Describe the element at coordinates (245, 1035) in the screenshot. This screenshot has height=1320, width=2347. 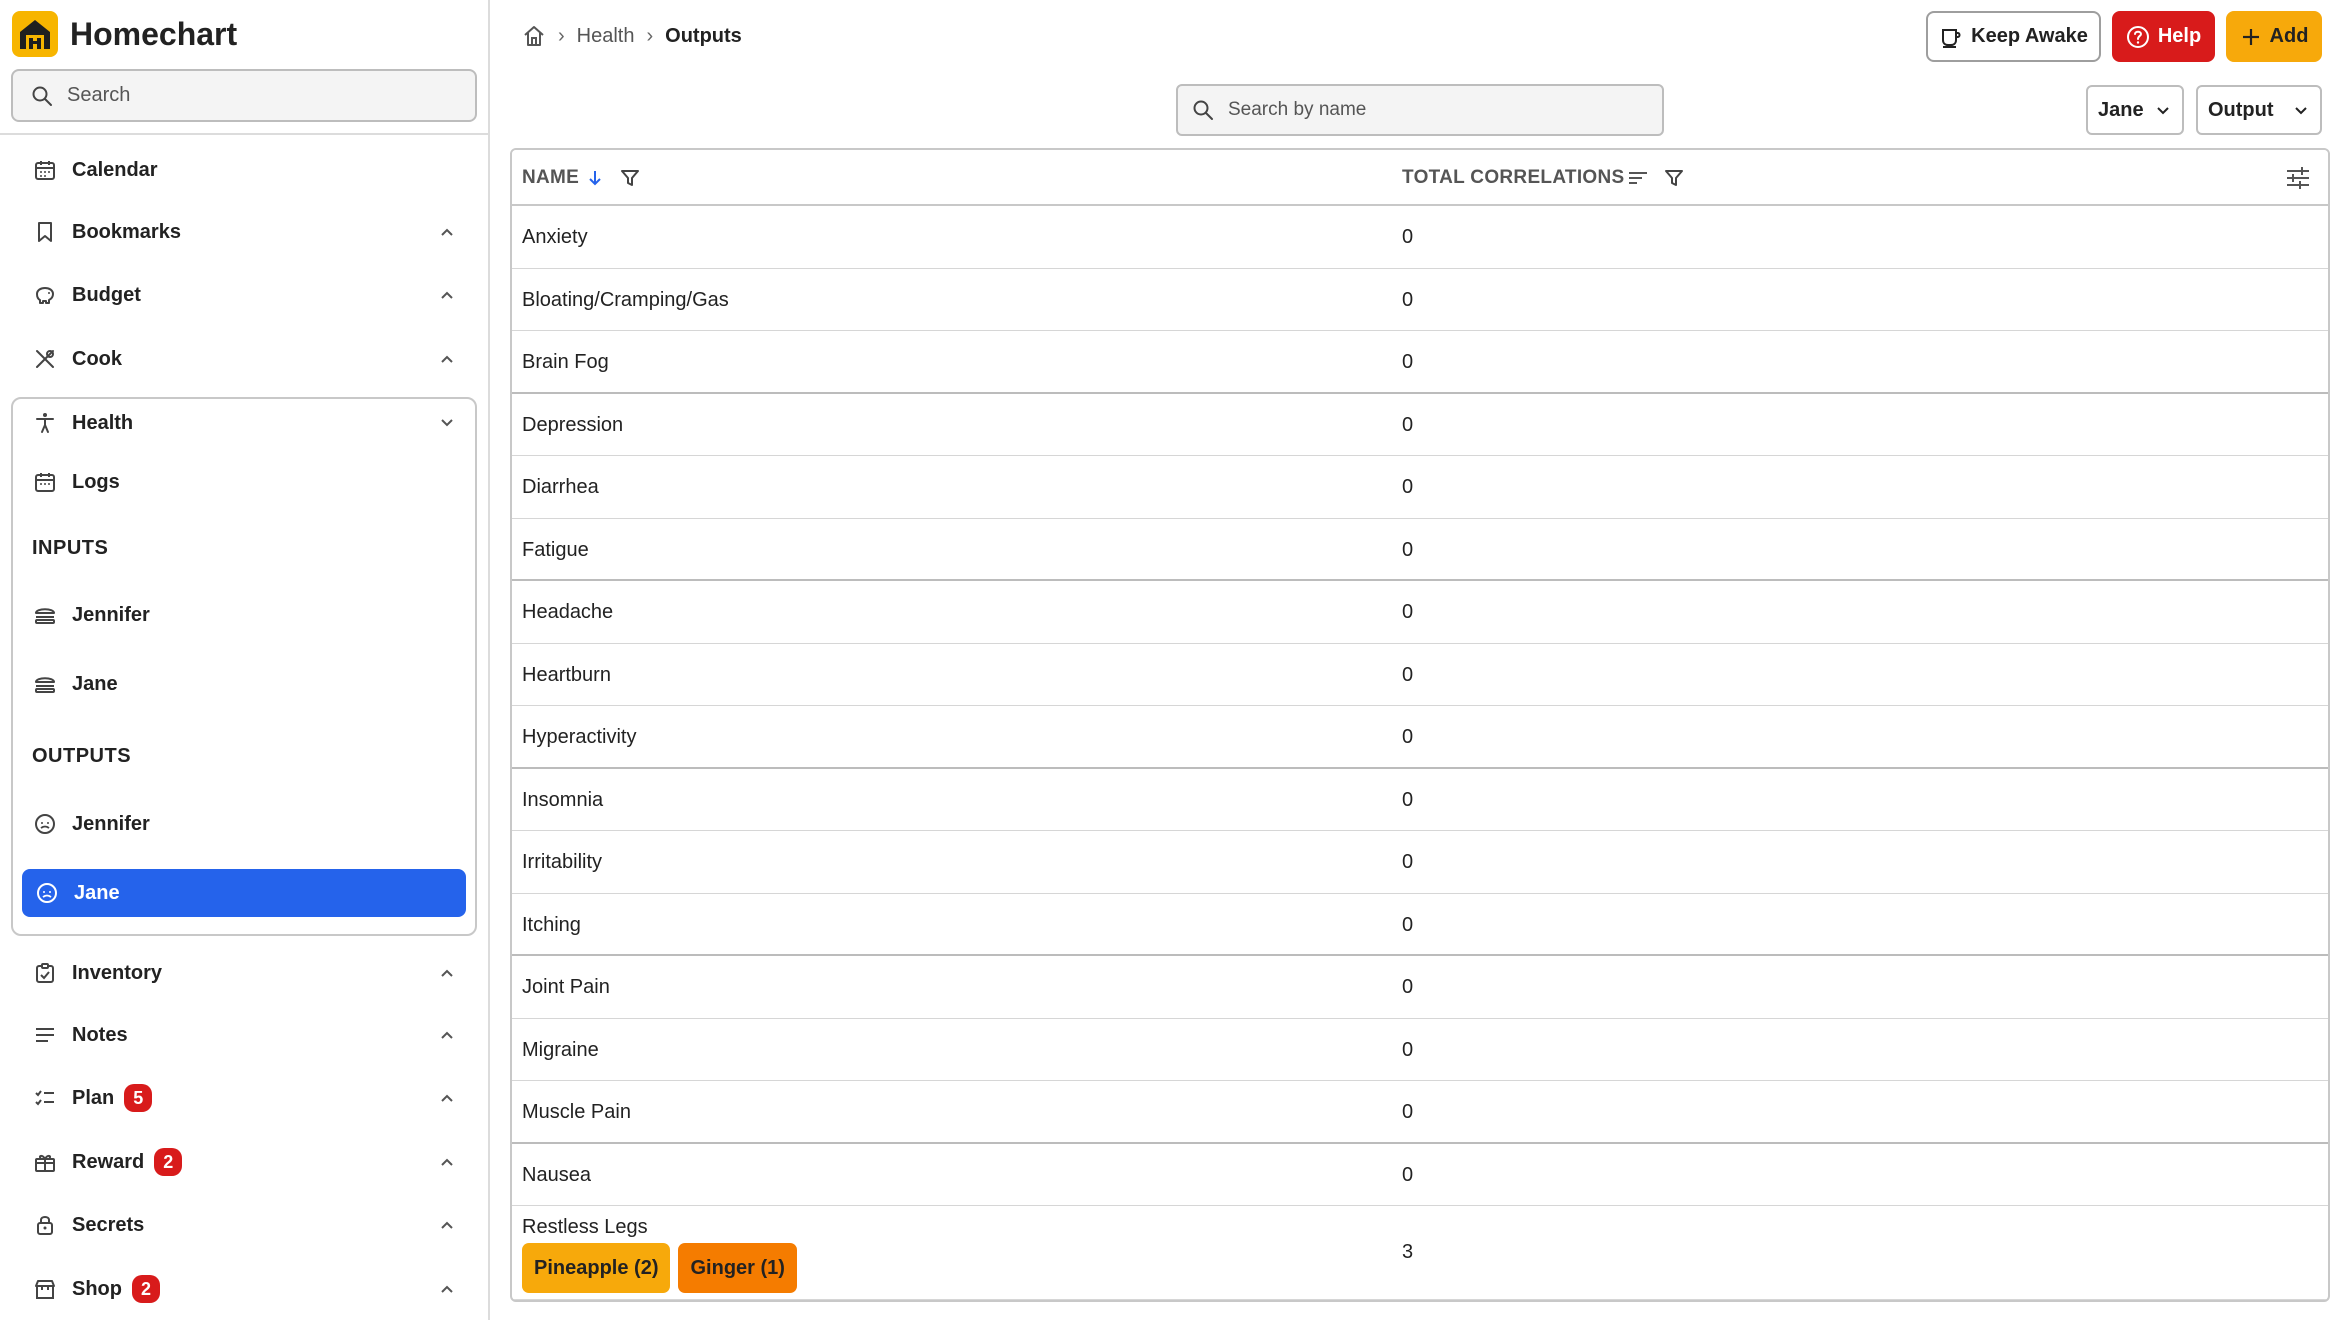
I see `sidebar-item-notes: Notes` at that location.